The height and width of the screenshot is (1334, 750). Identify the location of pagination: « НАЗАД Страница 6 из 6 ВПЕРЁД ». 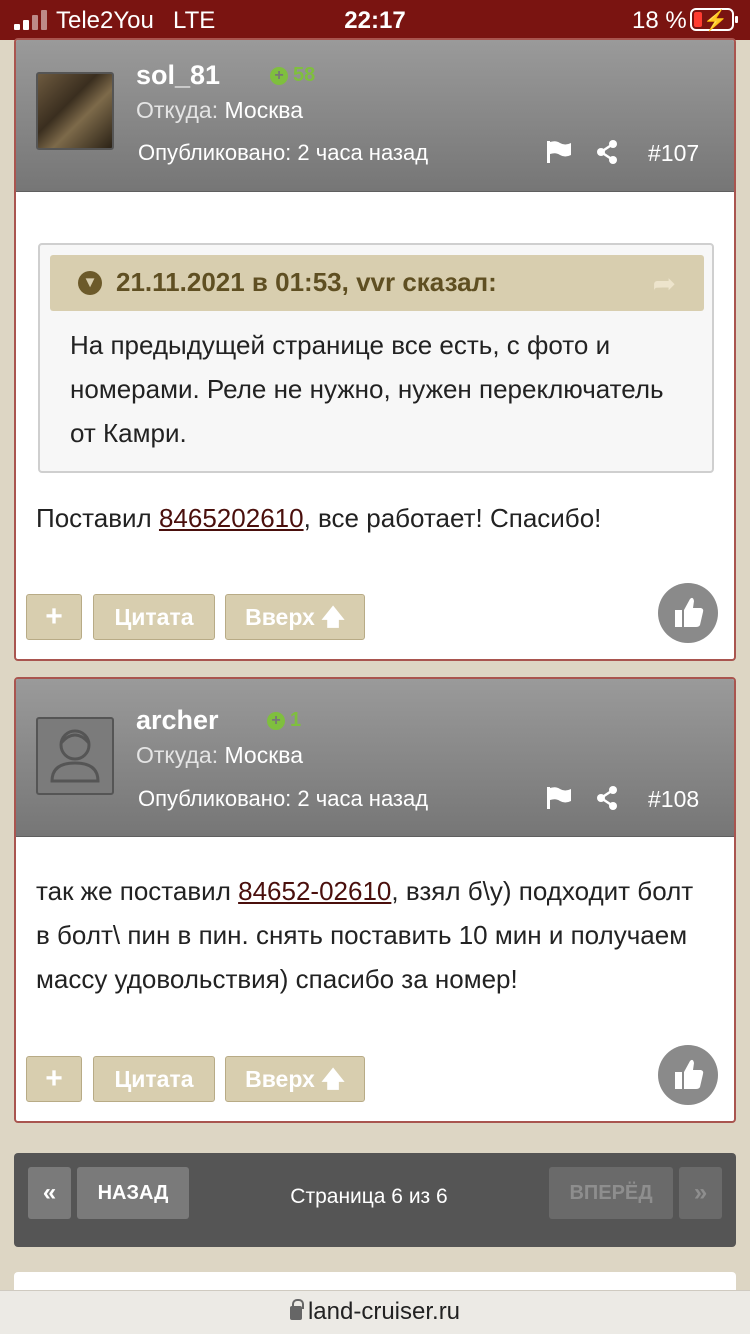
(375, 1200).